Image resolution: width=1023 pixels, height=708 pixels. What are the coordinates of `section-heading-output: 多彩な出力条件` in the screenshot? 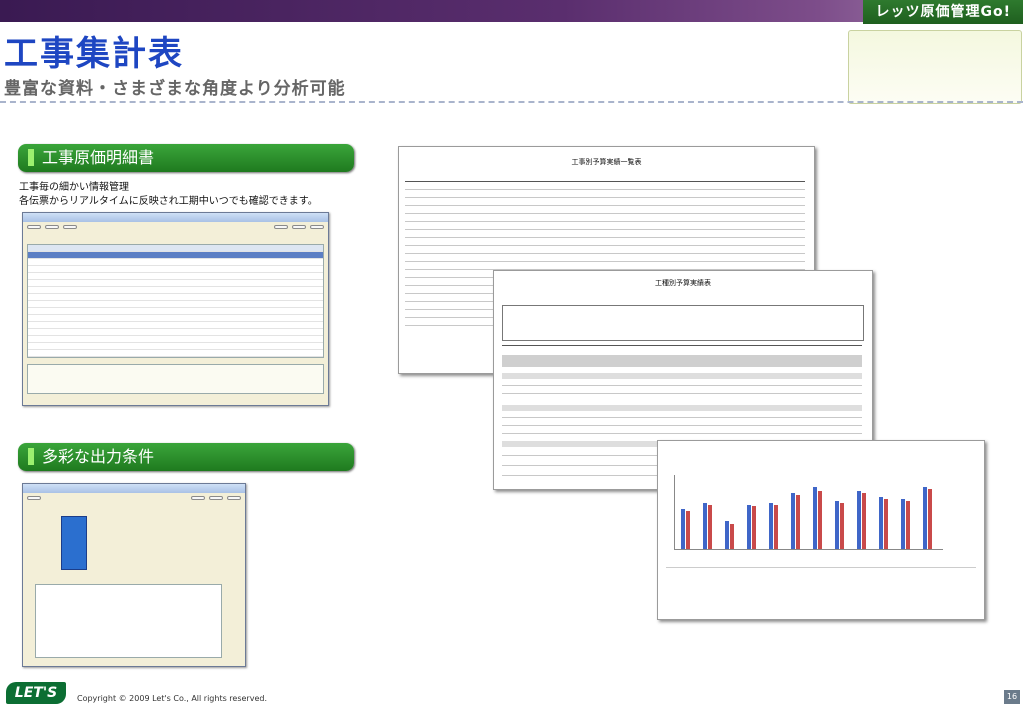 It's located at (186, 457).